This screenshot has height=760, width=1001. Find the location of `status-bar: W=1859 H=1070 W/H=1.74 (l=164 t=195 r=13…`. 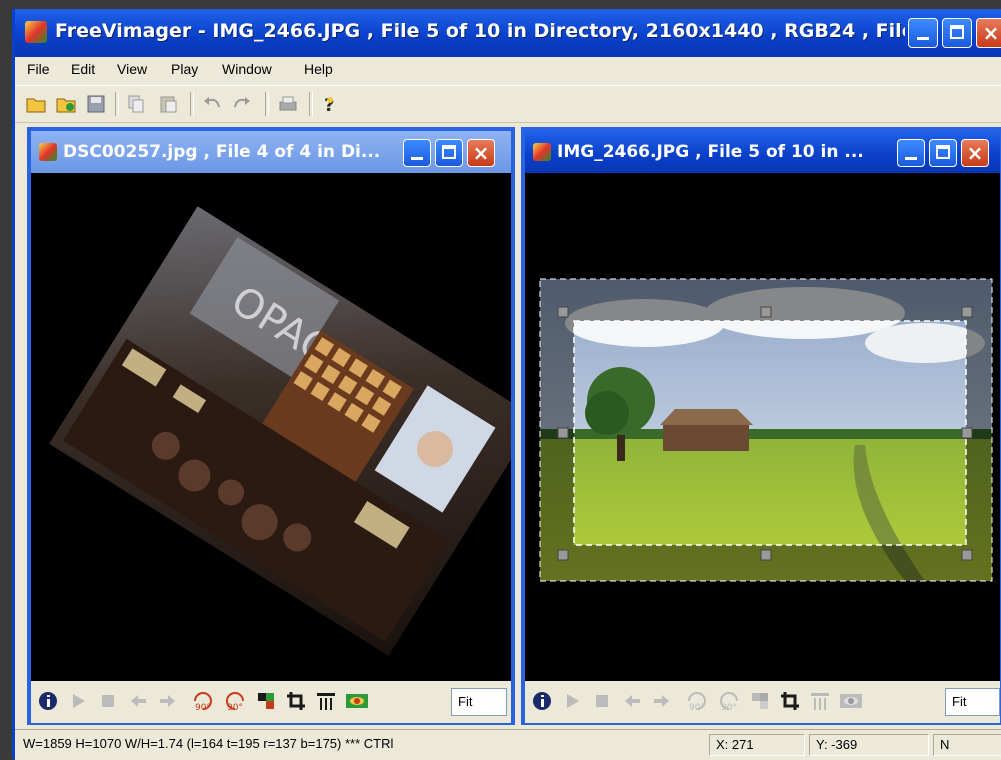

status-bar: W=1859 H=1070 W/H=1.74 (l=164 t=195 r=13… is located at coordinates (508, 744).